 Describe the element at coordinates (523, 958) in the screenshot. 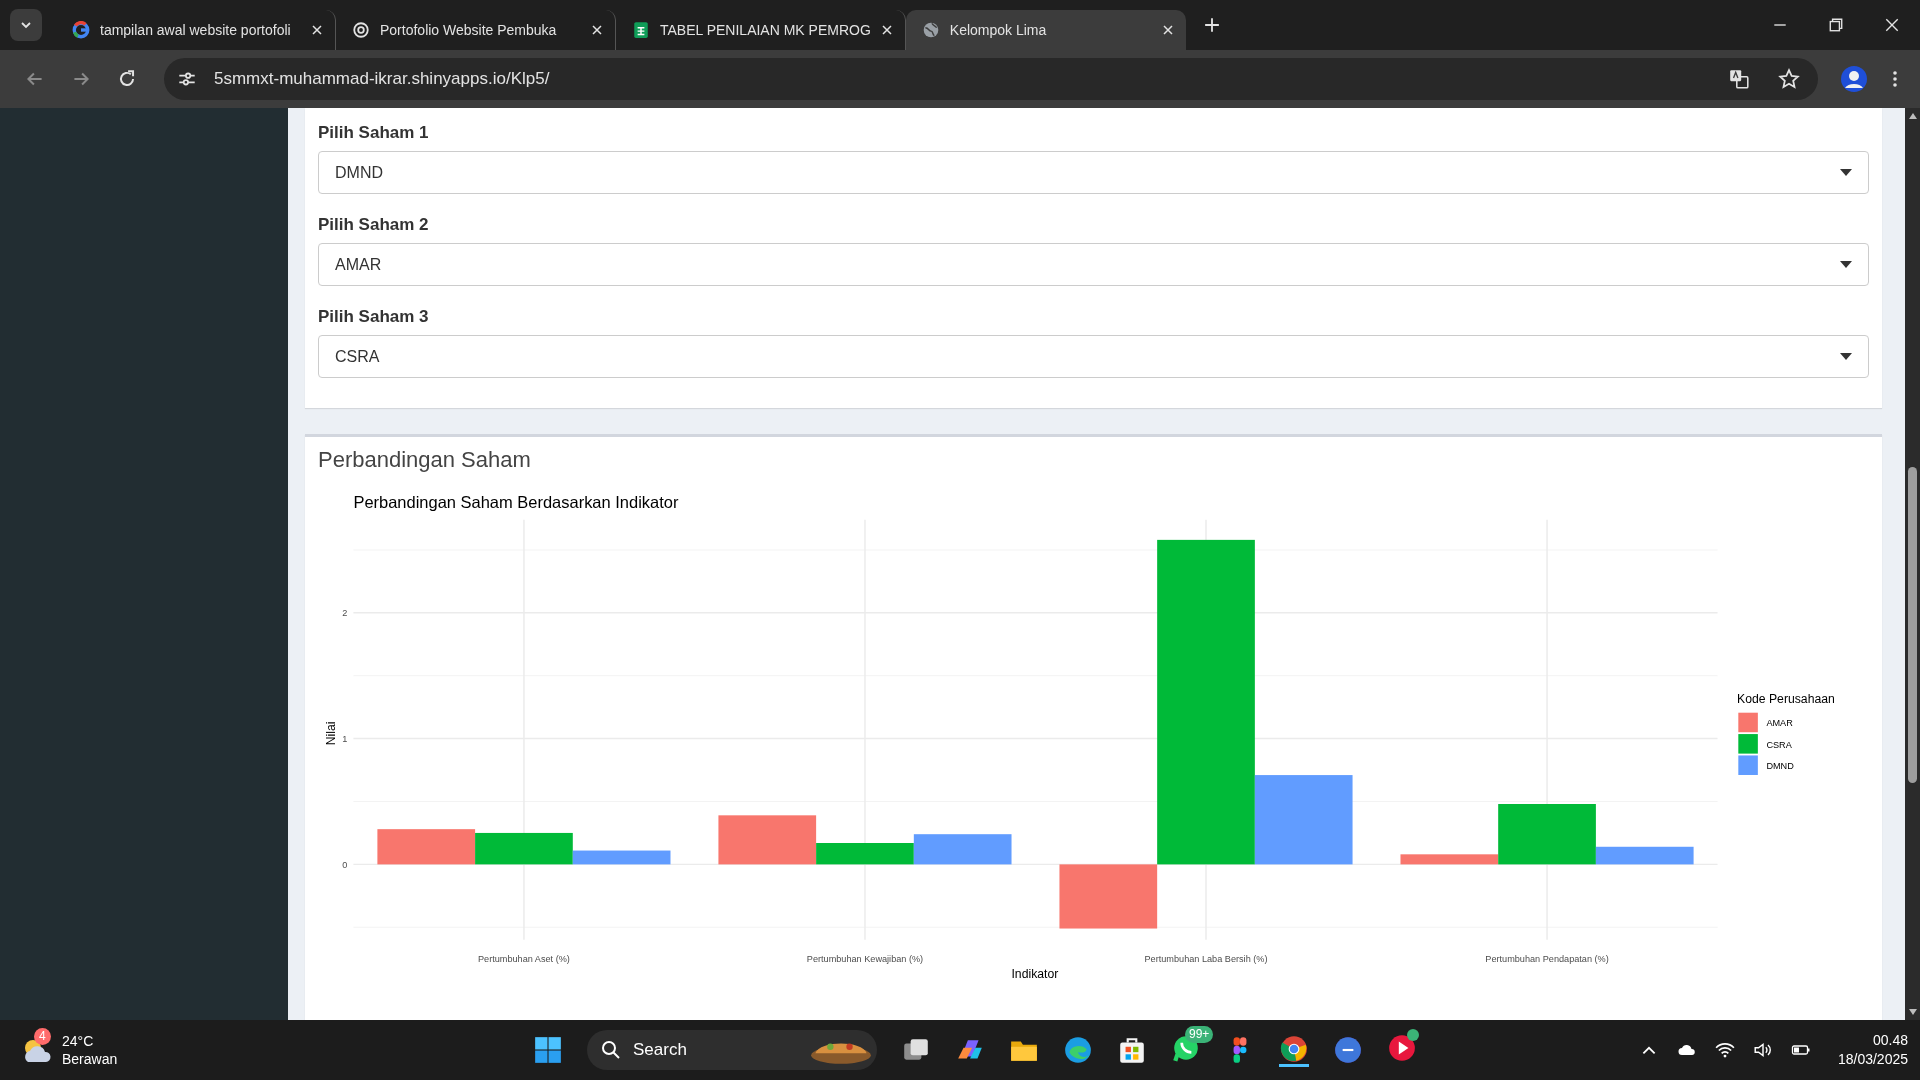

I see `category-label: Pertumbuhan Aset (%)` at that location.